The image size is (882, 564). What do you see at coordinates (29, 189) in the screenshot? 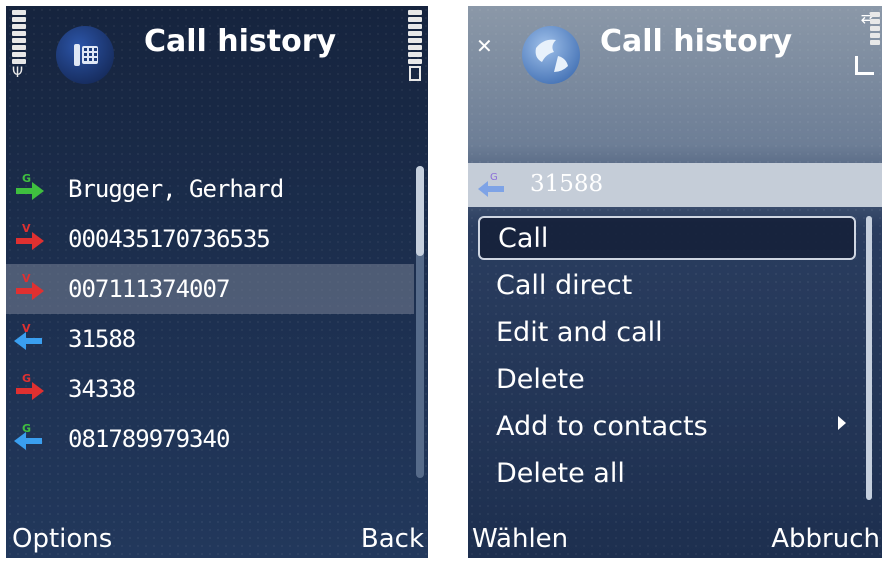
I see `dialed-call-icon: G` at bounding box center [29, 189].